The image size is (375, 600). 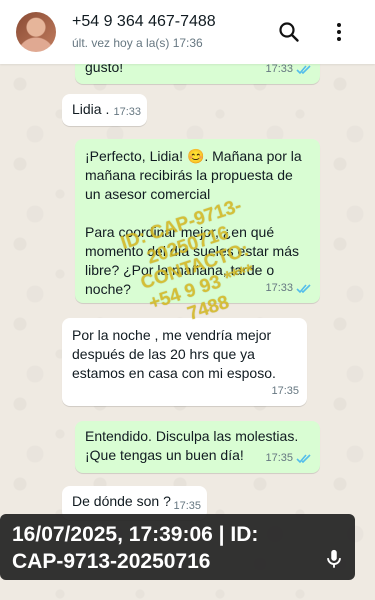 I want to click on last-seen-status: últ. vez hoy a la(s) 17:36, so click(x=137, y=43).